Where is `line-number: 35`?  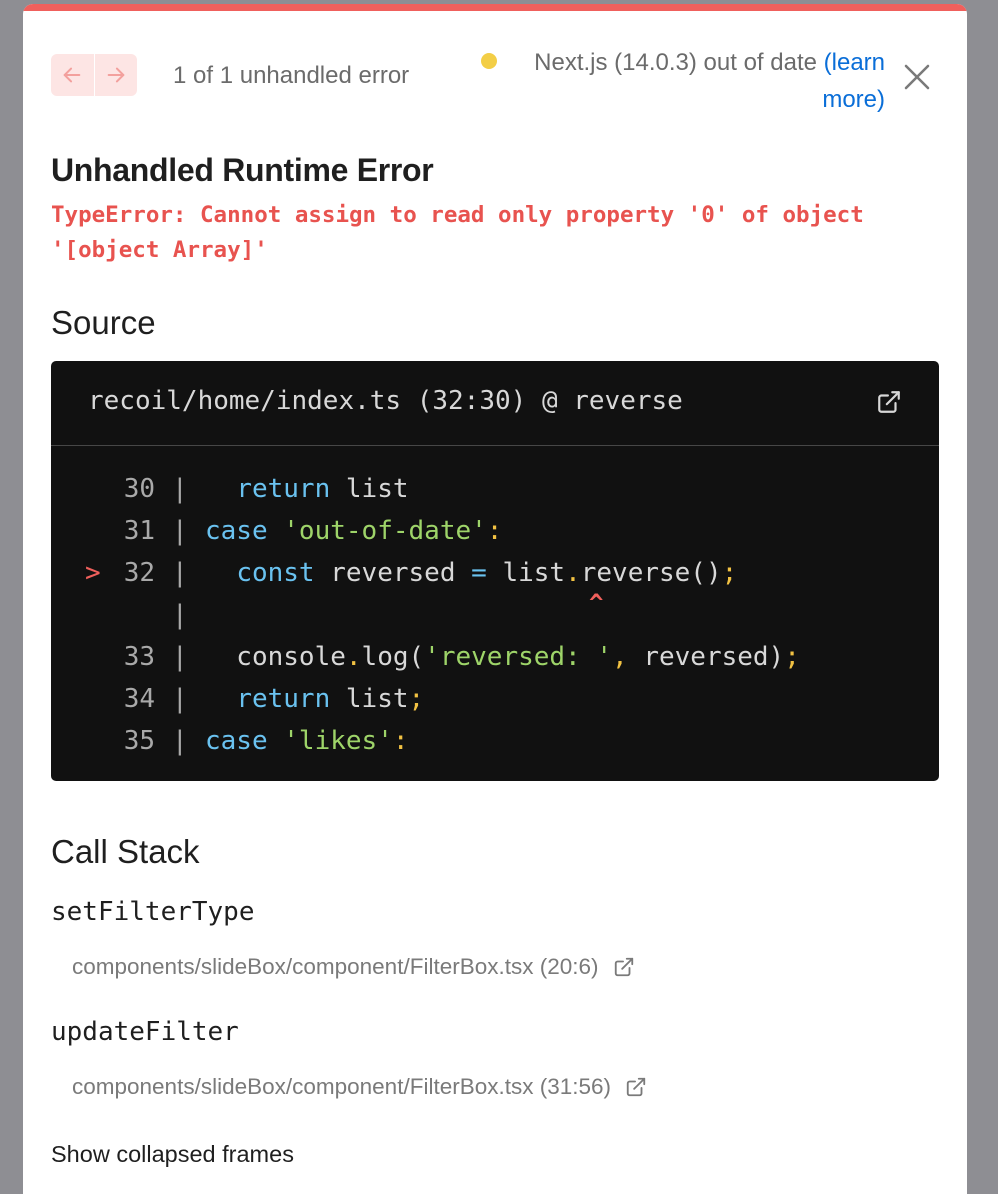
line-number: 35 is located at coordinates (139, 741).